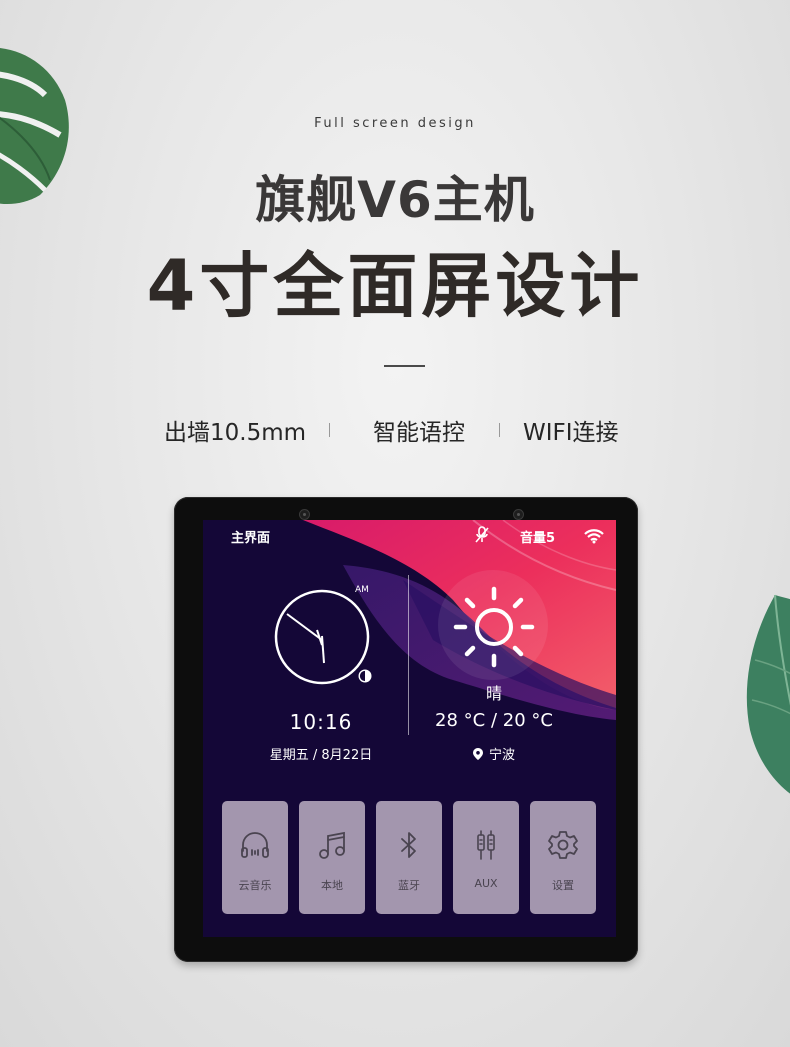  I want to click on app-tile-cloud-music: 云音乐, so click(255, 857).